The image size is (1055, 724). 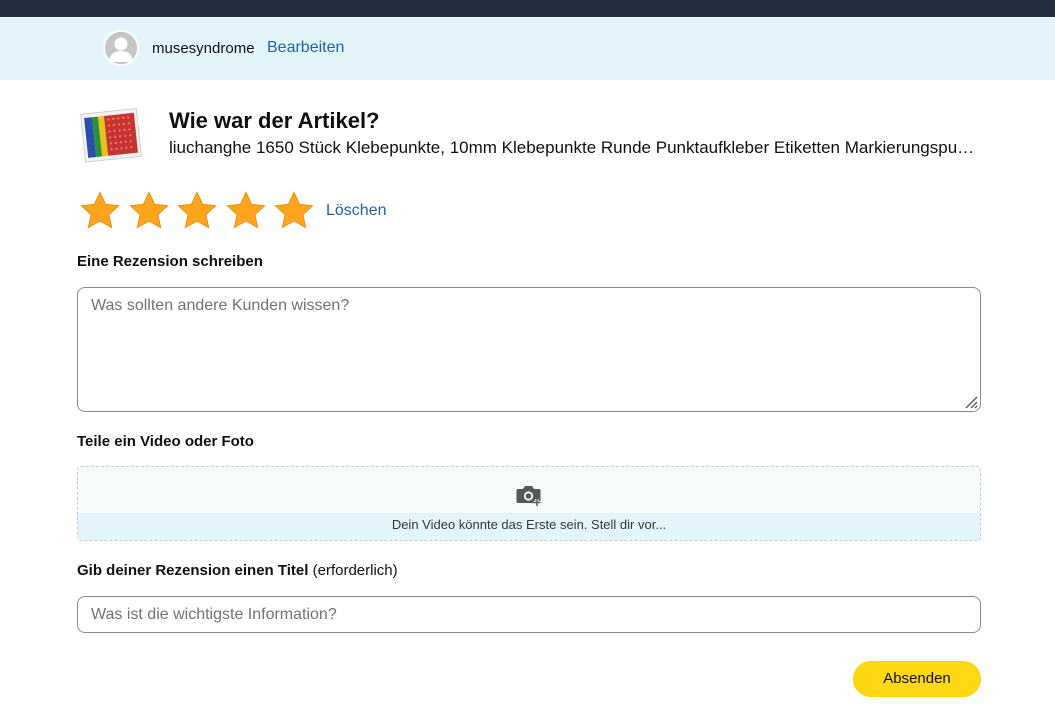 I want to click on title-label-text: Gib deiner Rezension einen Titel, so click(x=193, y=570).